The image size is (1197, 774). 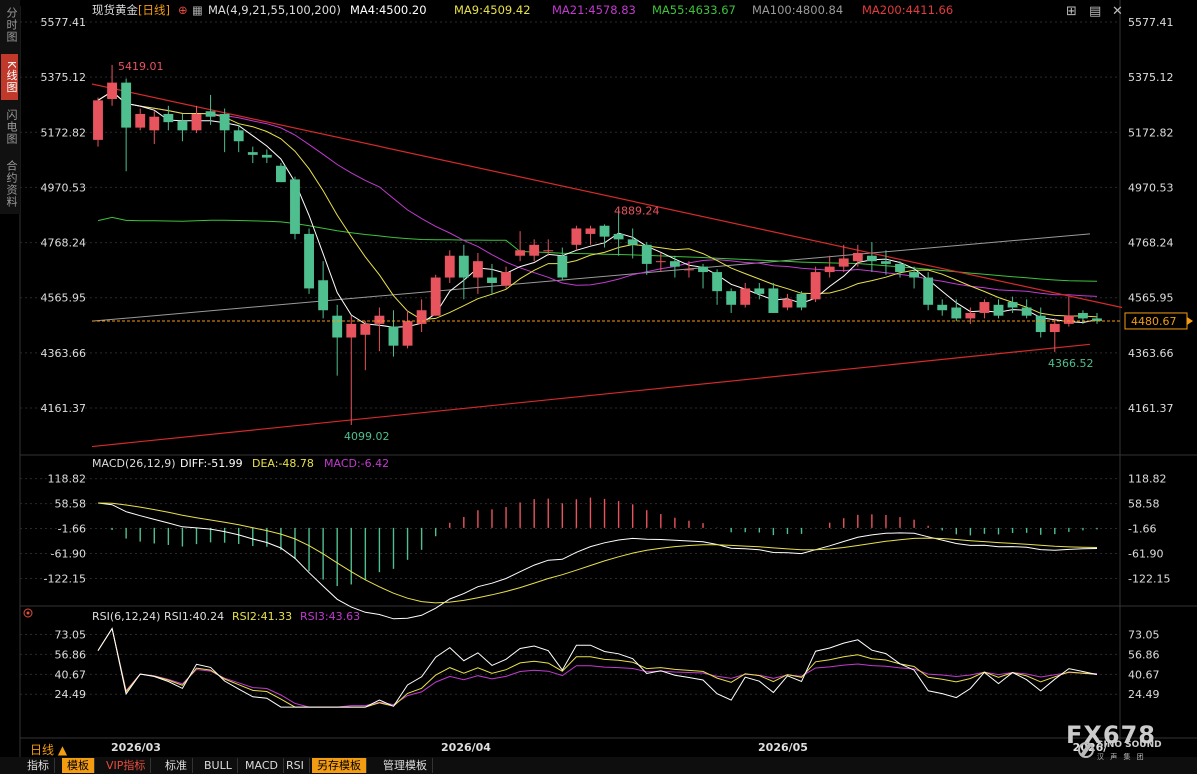 What do you see at coordinates (1095, 11) in the screenshot?
I see `window-control-icon: ▤` at bounding box center [1095, 11].